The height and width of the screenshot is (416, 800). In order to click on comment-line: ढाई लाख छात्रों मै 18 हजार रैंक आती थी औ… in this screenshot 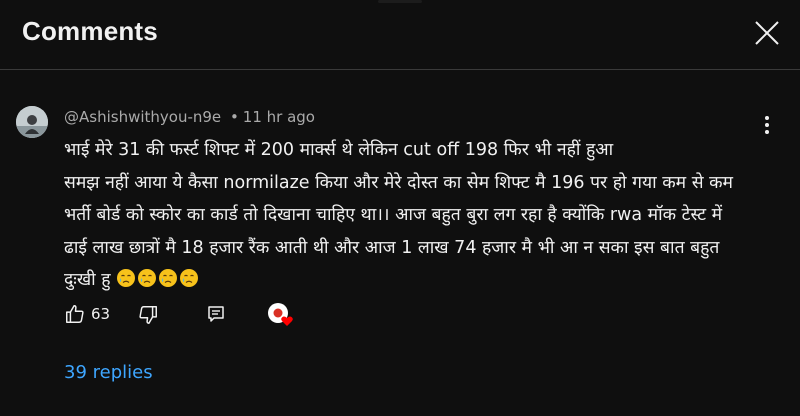, I will do `click(392, 247)`.